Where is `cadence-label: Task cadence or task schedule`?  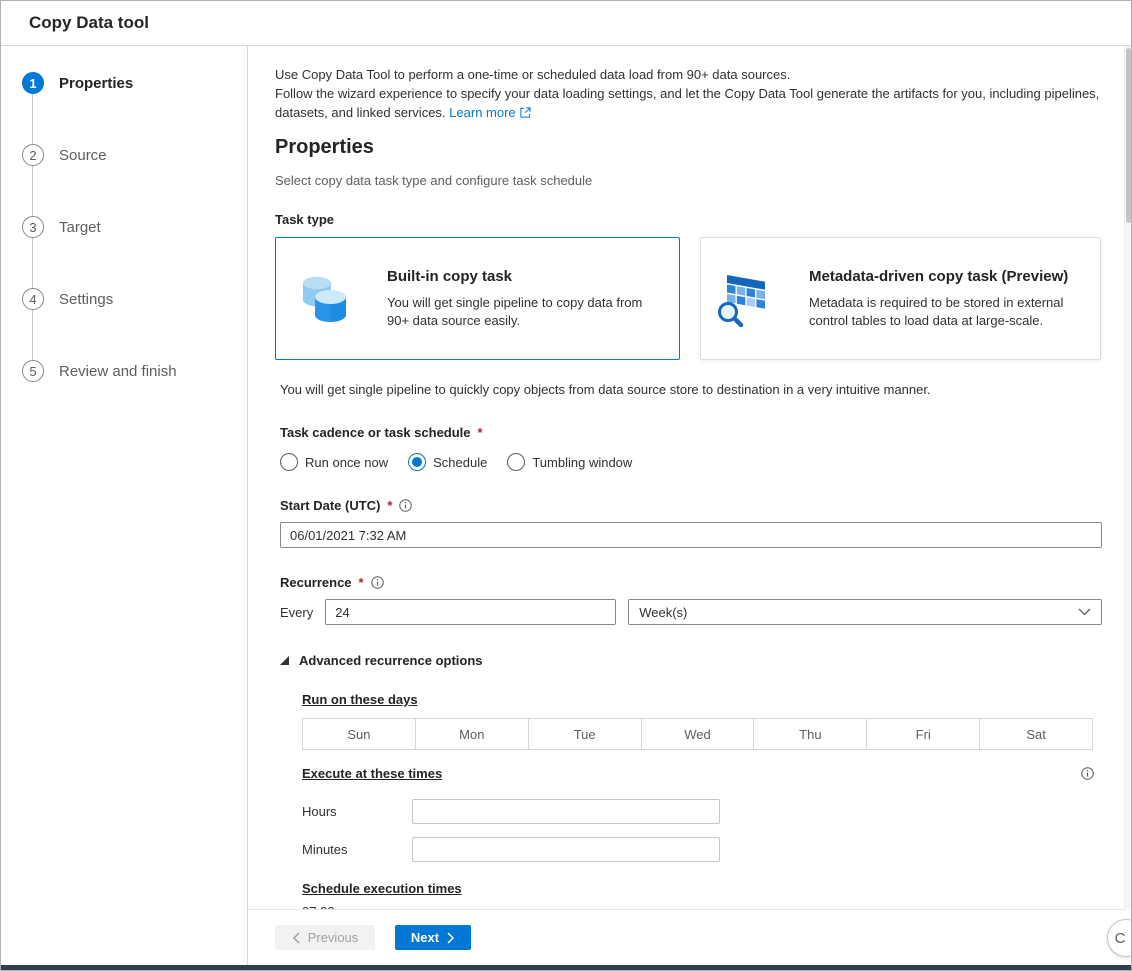
cadence-label: Task cadence or task schedule is located at coordinates (375, 432).